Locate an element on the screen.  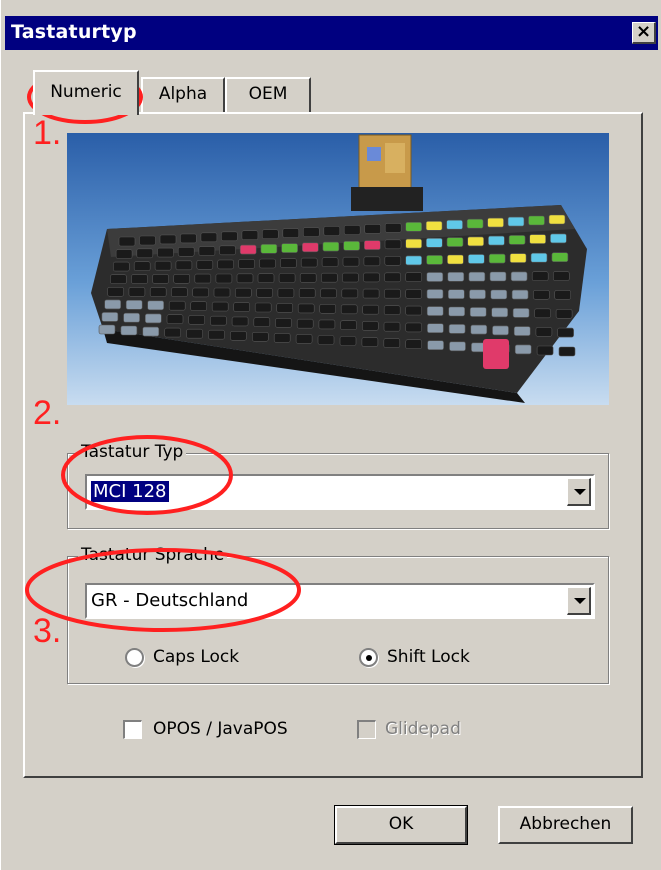
tab-alpha: Alpha is located at coordinates (183, 94).